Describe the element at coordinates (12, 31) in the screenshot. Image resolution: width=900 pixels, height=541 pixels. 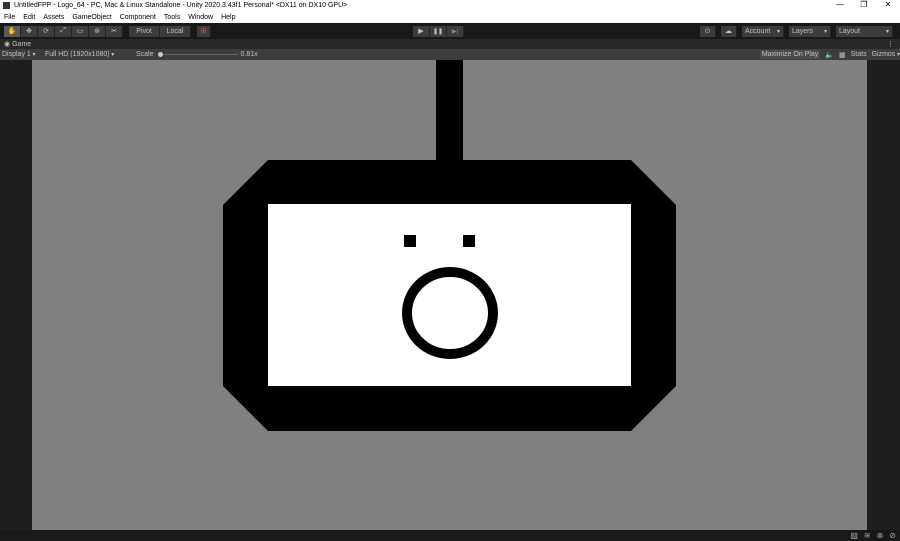
I see `hand-tool-icon: ✋` at that location.